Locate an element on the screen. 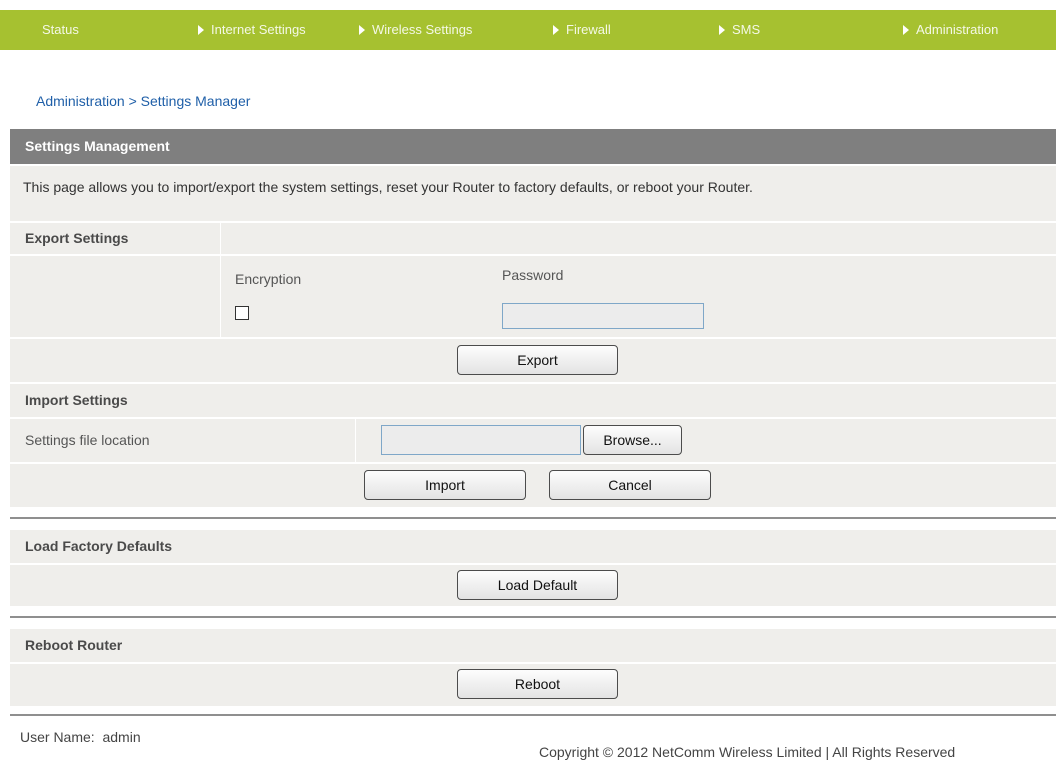  import-settings-header: Import Settings is located at coordinates (533, 400).